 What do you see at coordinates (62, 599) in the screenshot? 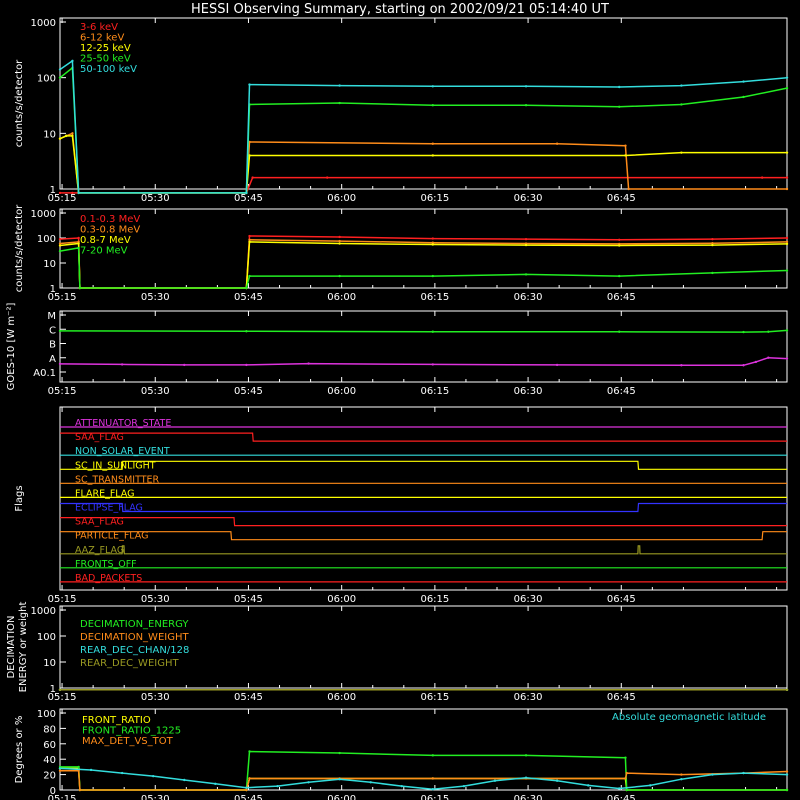
I see `time-tick-label: 05:15` at bounding box center [62, 599].